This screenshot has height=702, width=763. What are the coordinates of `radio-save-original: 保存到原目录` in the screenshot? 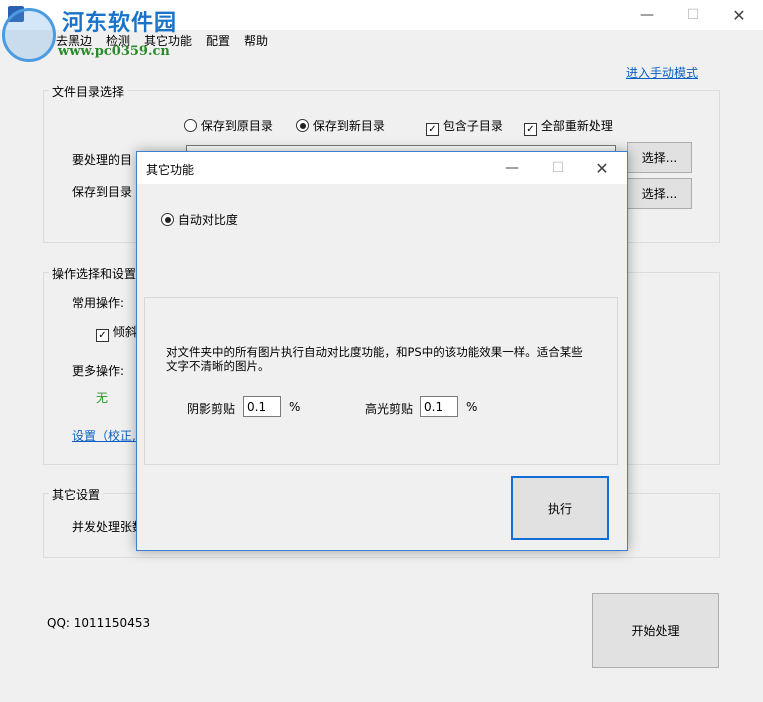 It's located at (228, 125).